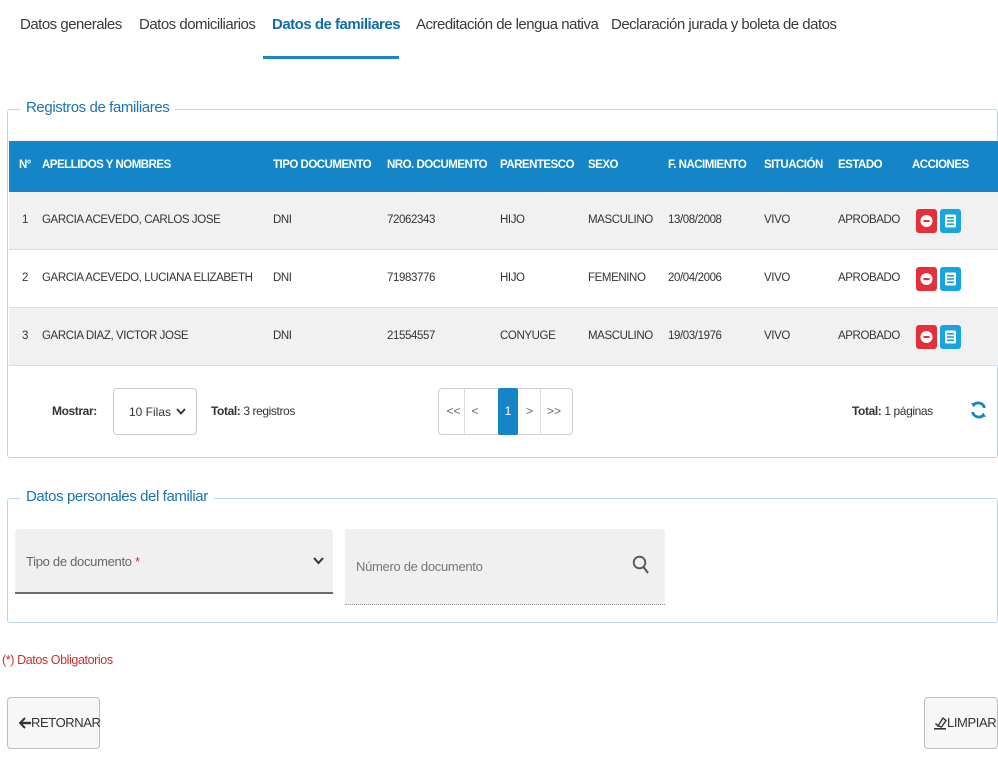 This screenshot has height=774, width=998. What do you see at coordinates (505, 567) in the screenshot?
I see `numero-documento-input: Número de documento` at bounding box center [505, 567].